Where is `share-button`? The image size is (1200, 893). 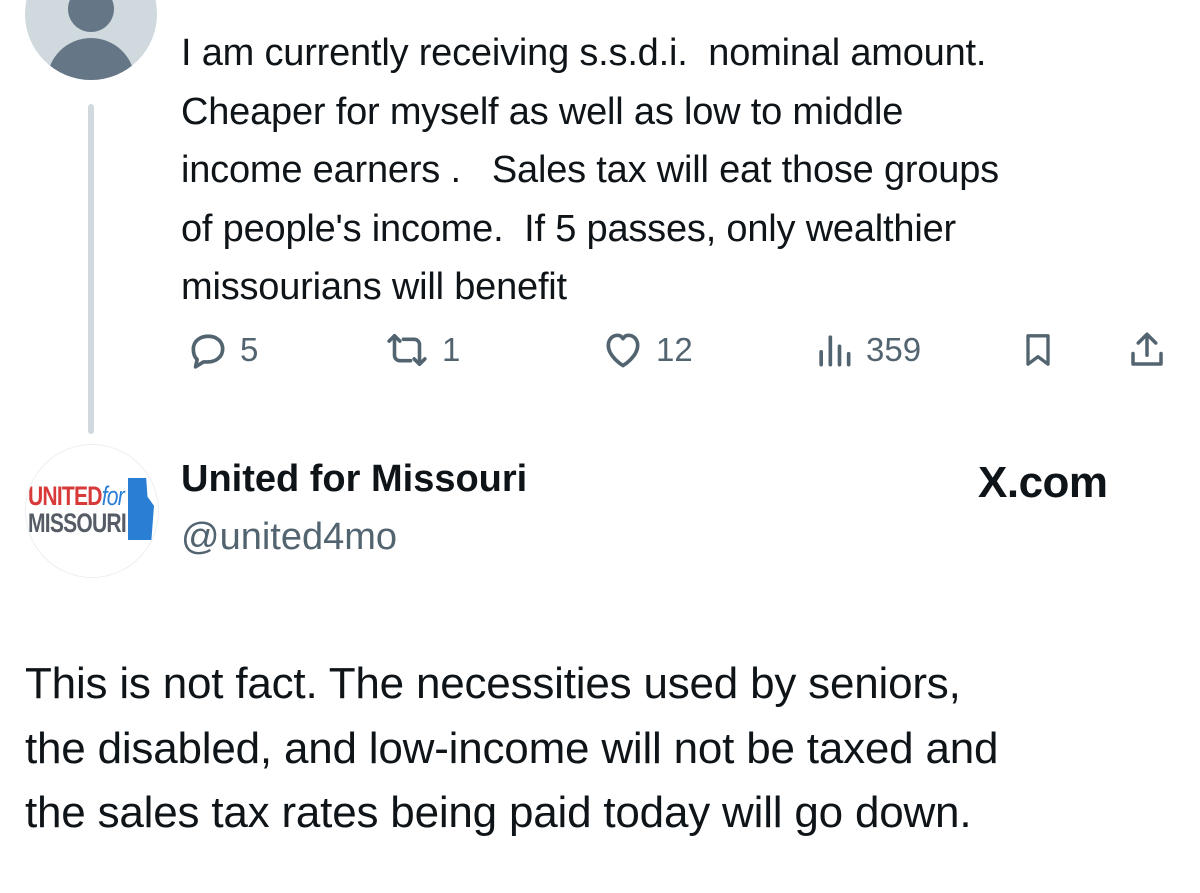 share-button is located at coordinates (1147, 350).